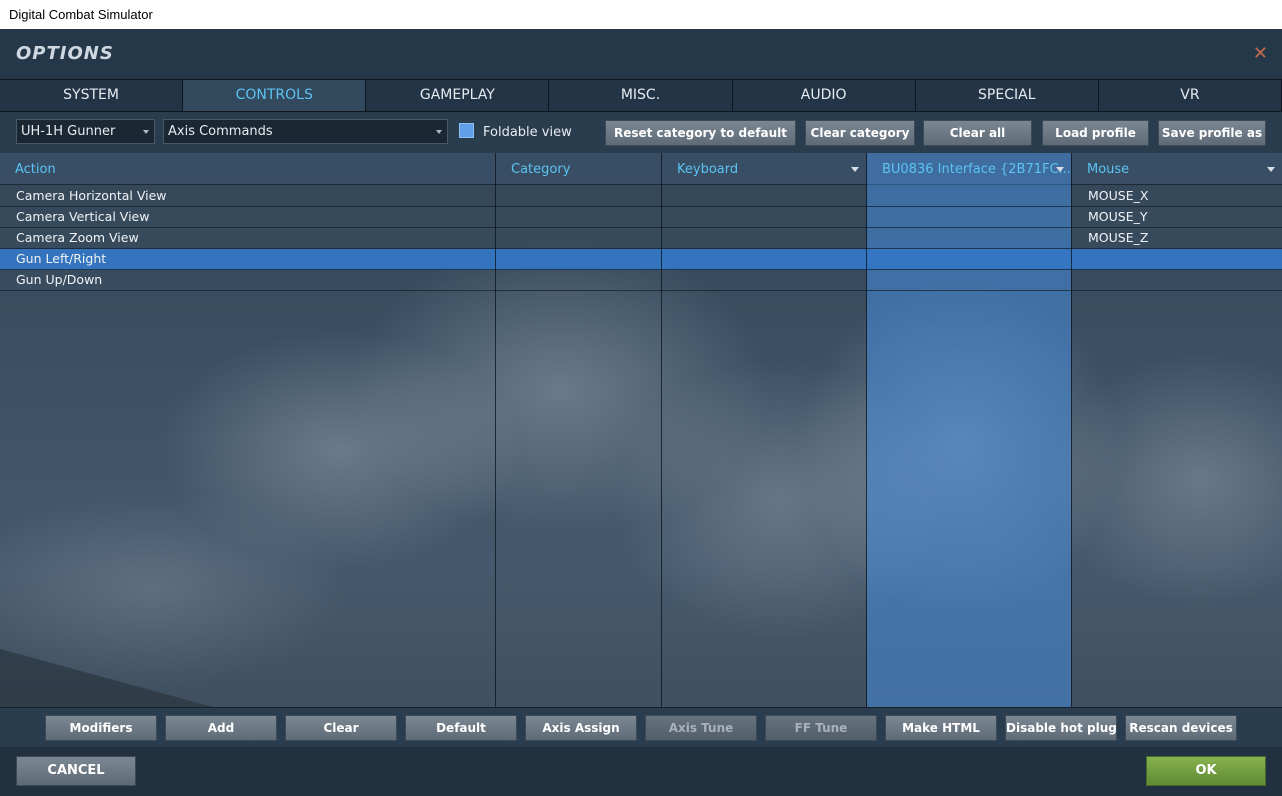 The width and height of the screenshot is (1282, 796). I want to click on rescan-devices-button: Rescan devices, so click(1181, 728).